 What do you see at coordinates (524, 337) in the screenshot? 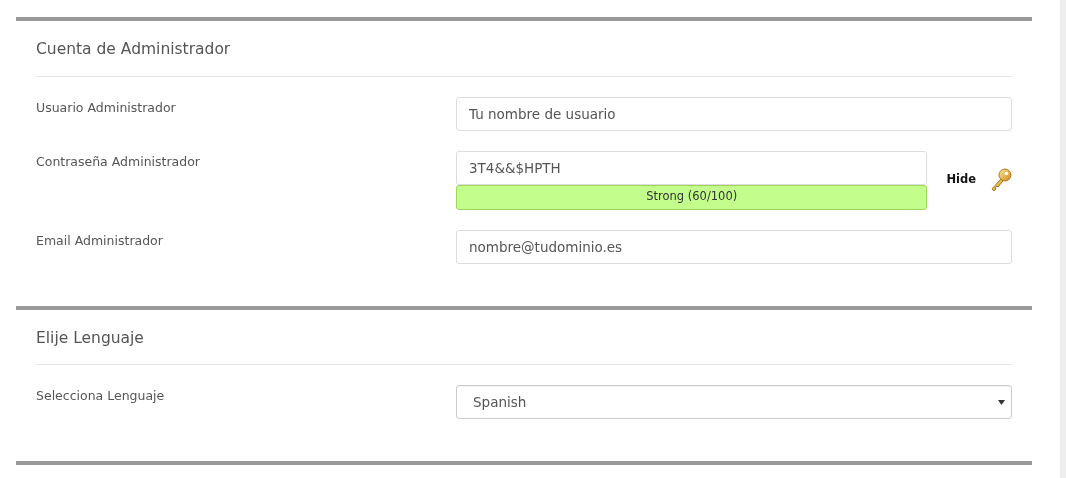
I see `section-title: Elije Lenguaje` at bounding box center [524, 337].